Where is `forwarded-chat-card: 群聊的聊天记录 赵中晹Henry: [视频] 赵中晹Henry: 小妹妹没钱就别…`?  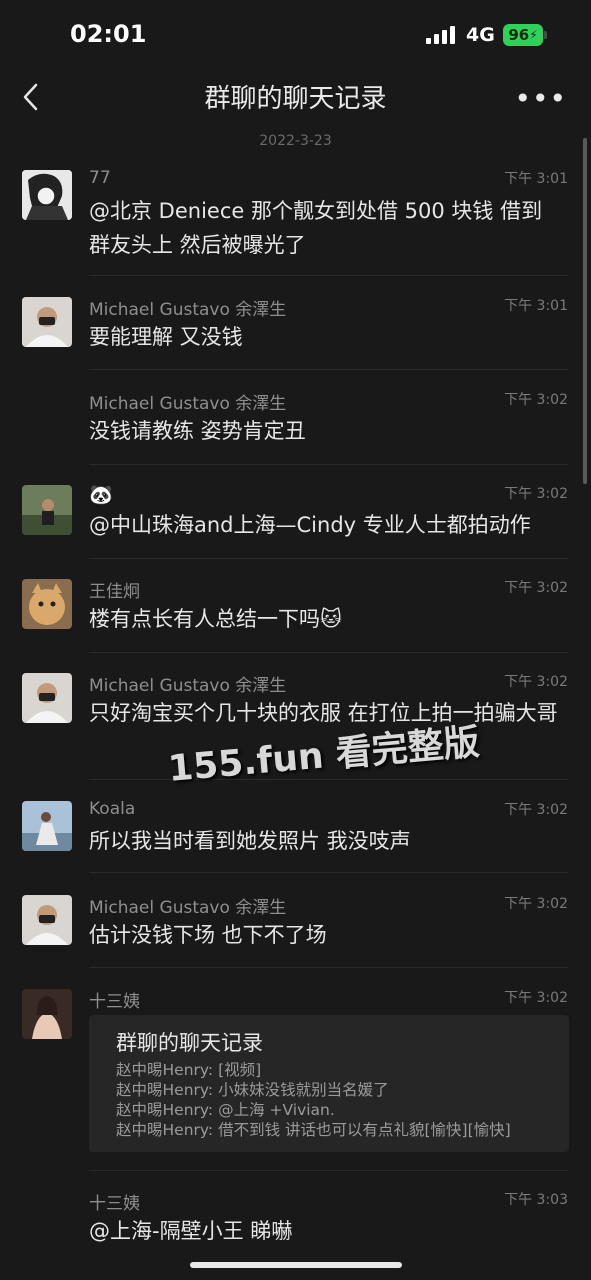 forwarded-chat-card: 群聊的聊天记录 赵中晹Henry: [视频] 赵中晹Henry: 小妹妹没钱就别… is located at coordinates (329, 1083).